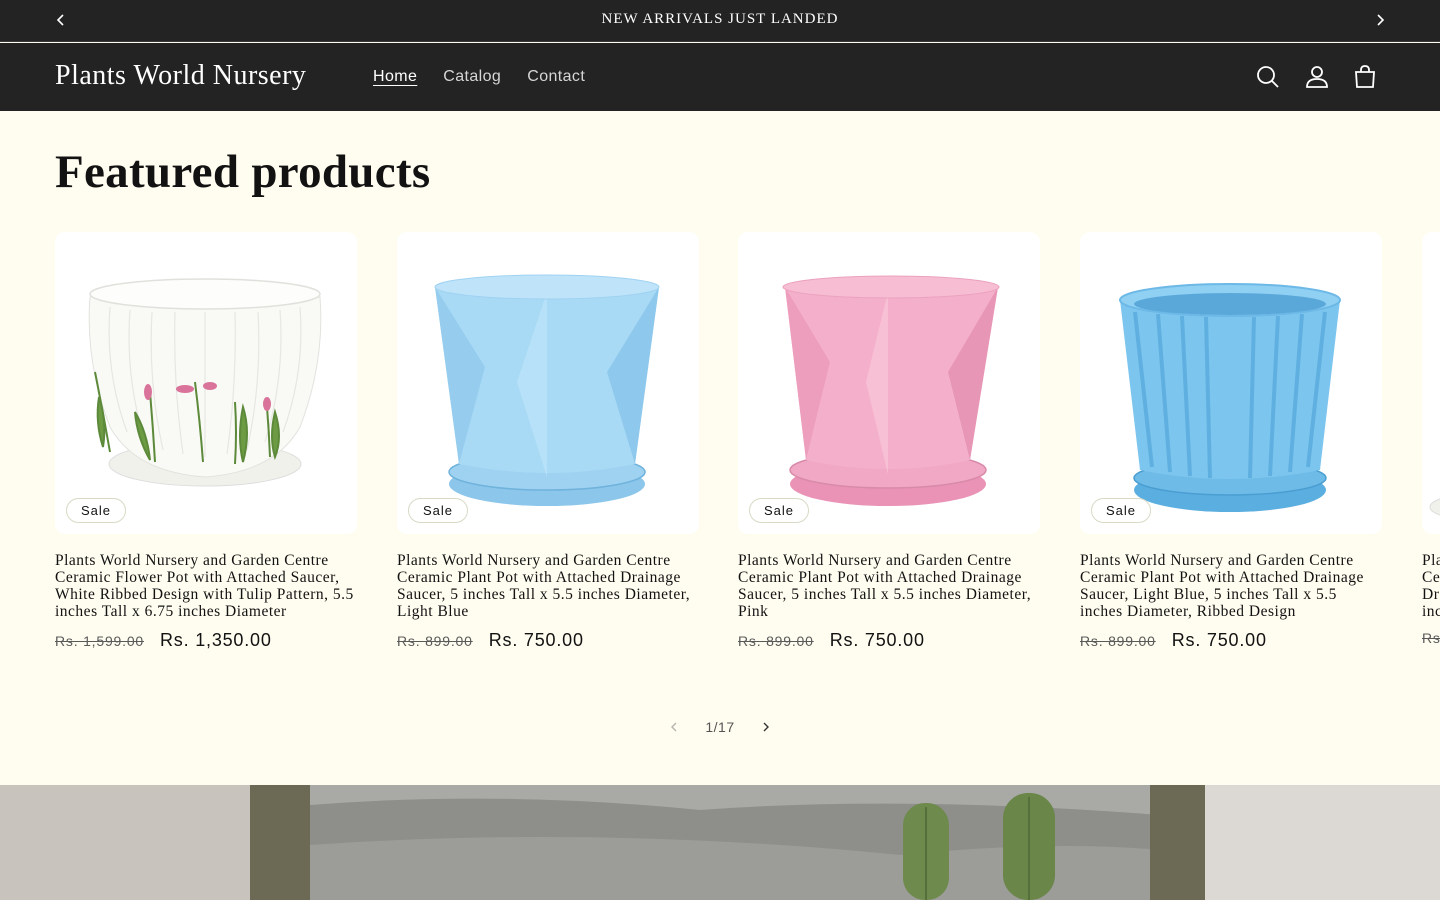 The width and height of the screenshot is (1440, 900). I want to click on product-card-partial: Pla Ce Dr inc Rs, so click(1431, 439).